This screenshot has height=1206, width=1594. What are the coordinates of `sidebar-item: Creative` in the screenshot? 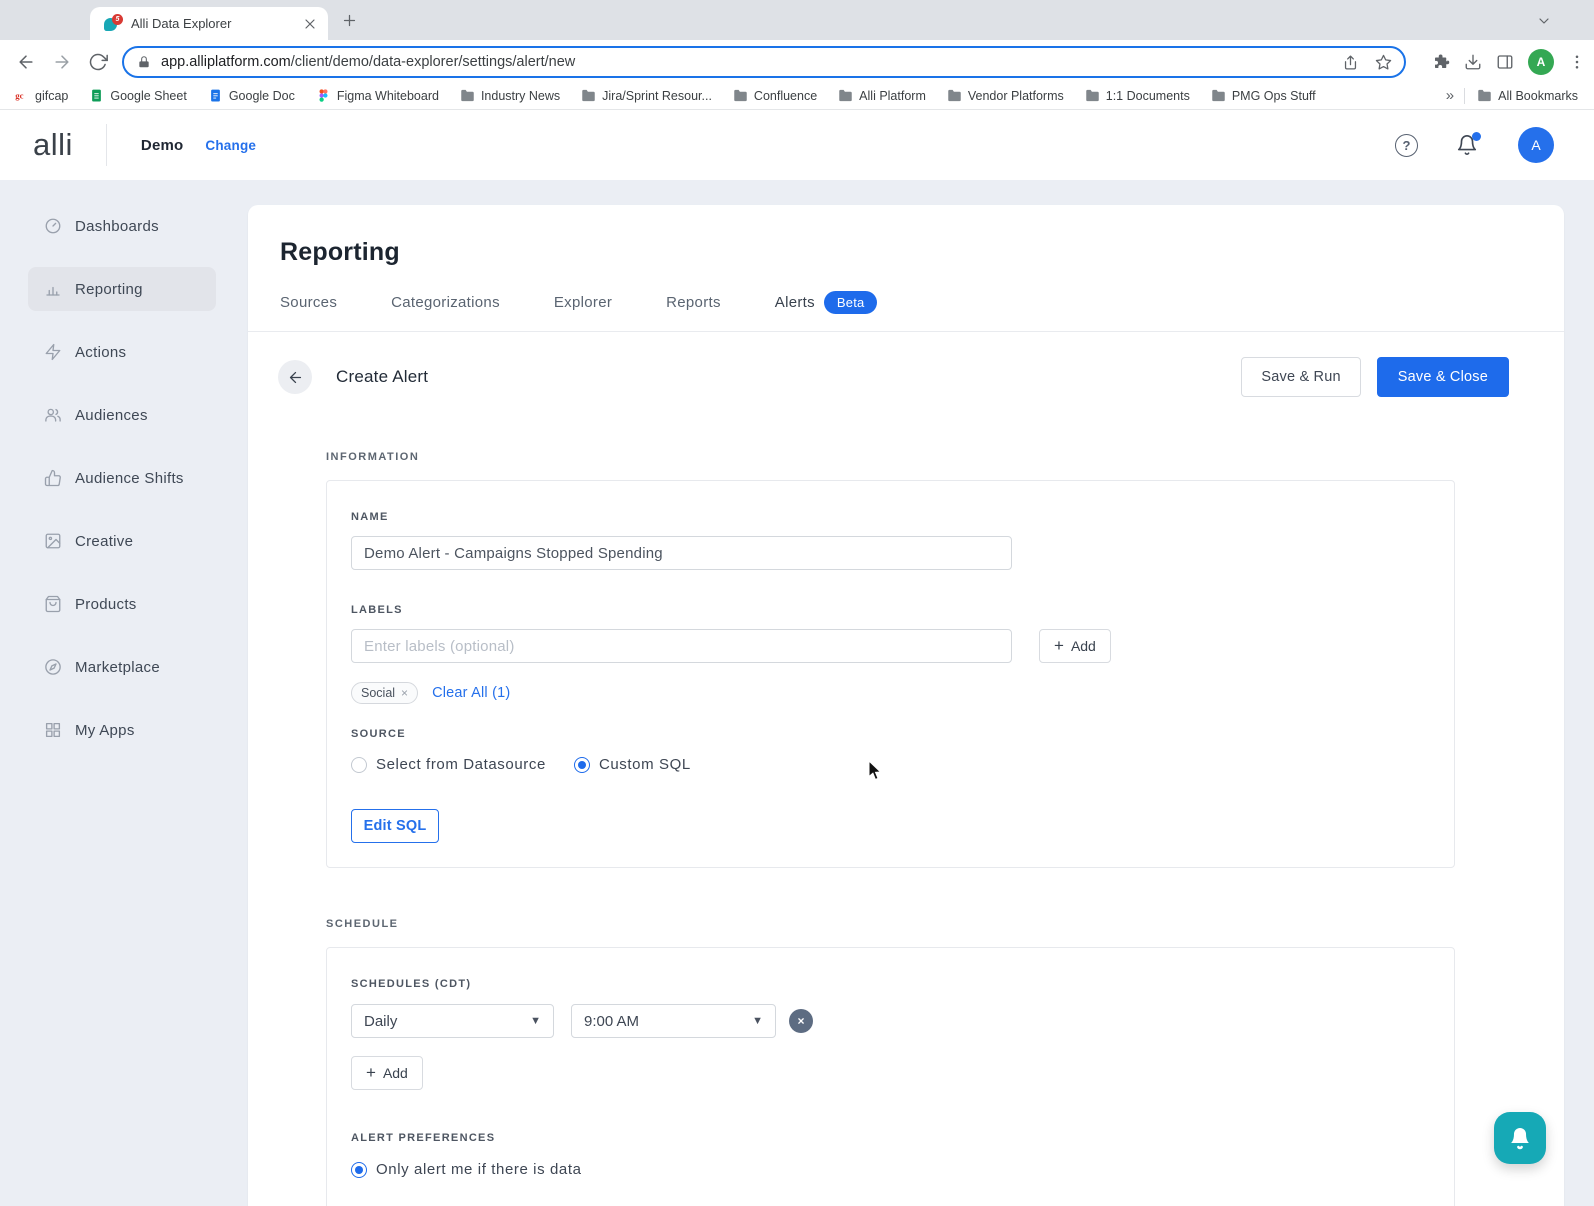 It's located at (122, 541).